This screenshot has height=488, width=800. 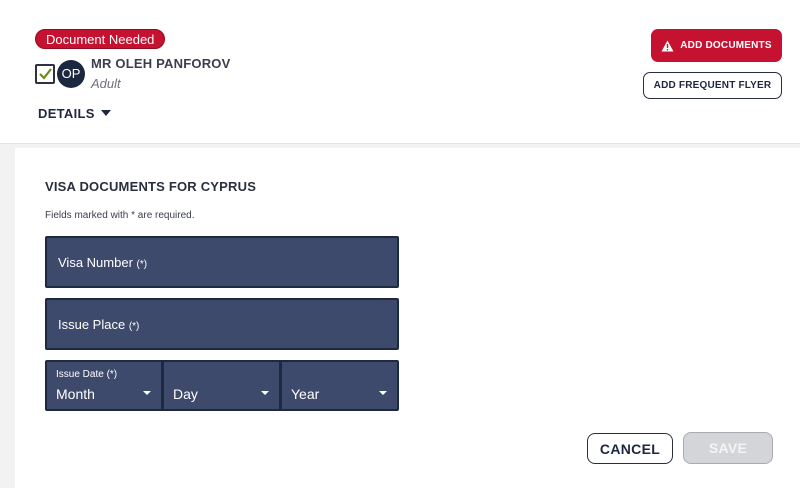 What do you see at coordinates (151, 186) in the screenshot?
I see `section-title: VISA DOCUMENTS FOR CYPRUS` at bounding box center [151, 186].